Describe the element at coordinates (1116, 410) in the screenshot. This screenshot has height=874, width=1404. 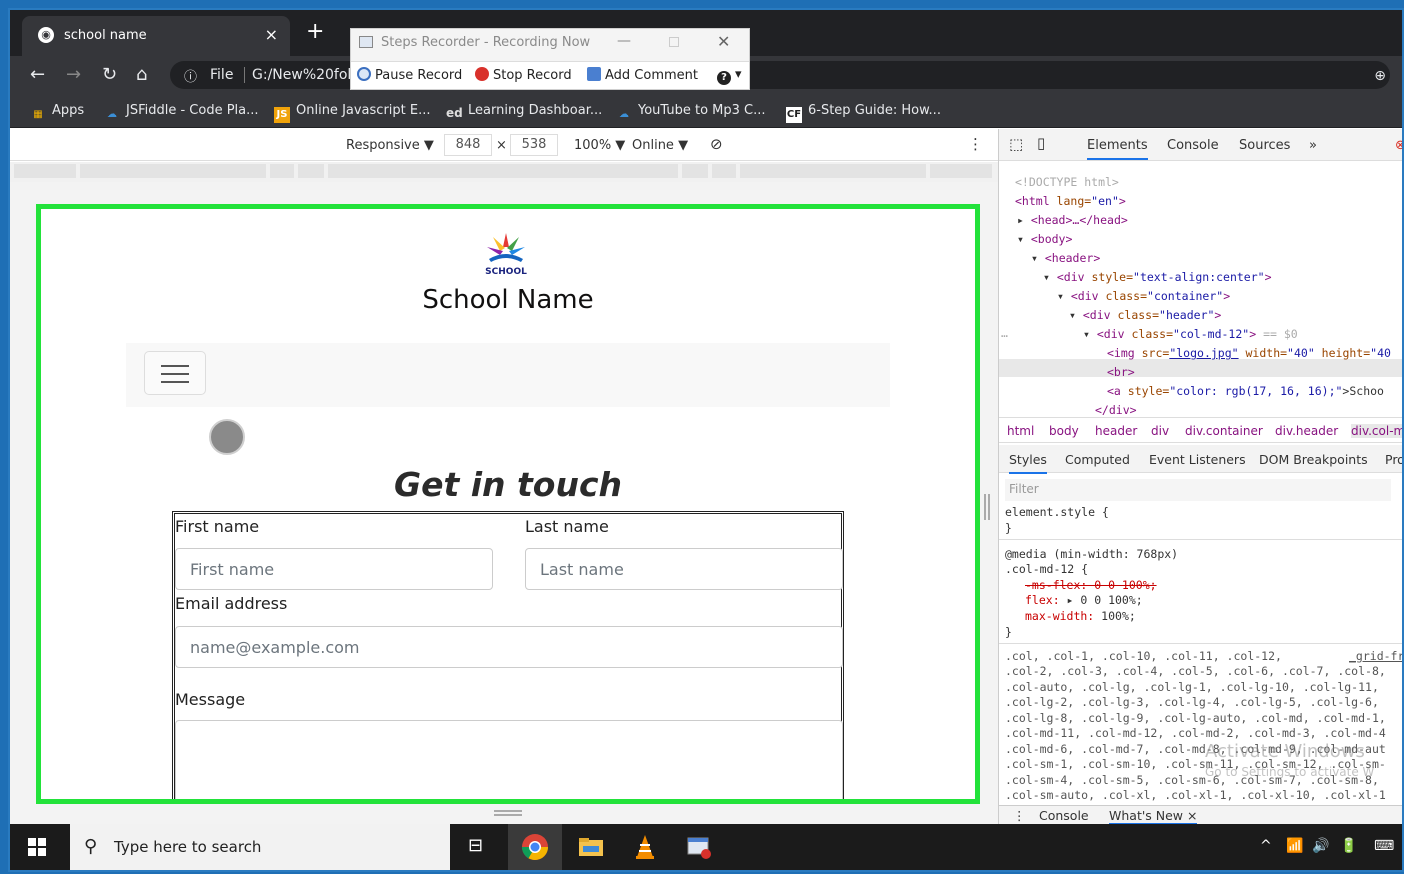
I see `dom-div-close: </div>` at that location.